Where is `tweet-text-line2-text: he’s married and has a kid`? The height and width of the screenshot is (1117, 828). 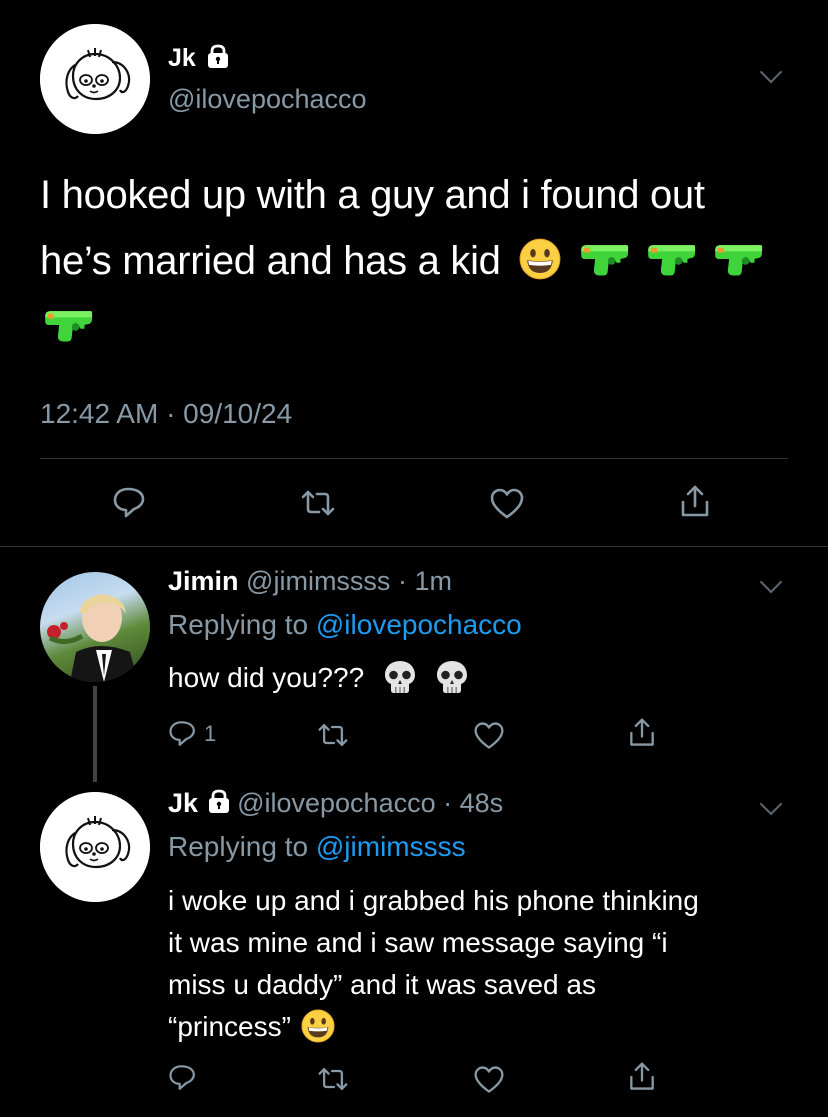
tweet-text-line2-text: he’s married and has a kid is located at coordinates (270, 261).